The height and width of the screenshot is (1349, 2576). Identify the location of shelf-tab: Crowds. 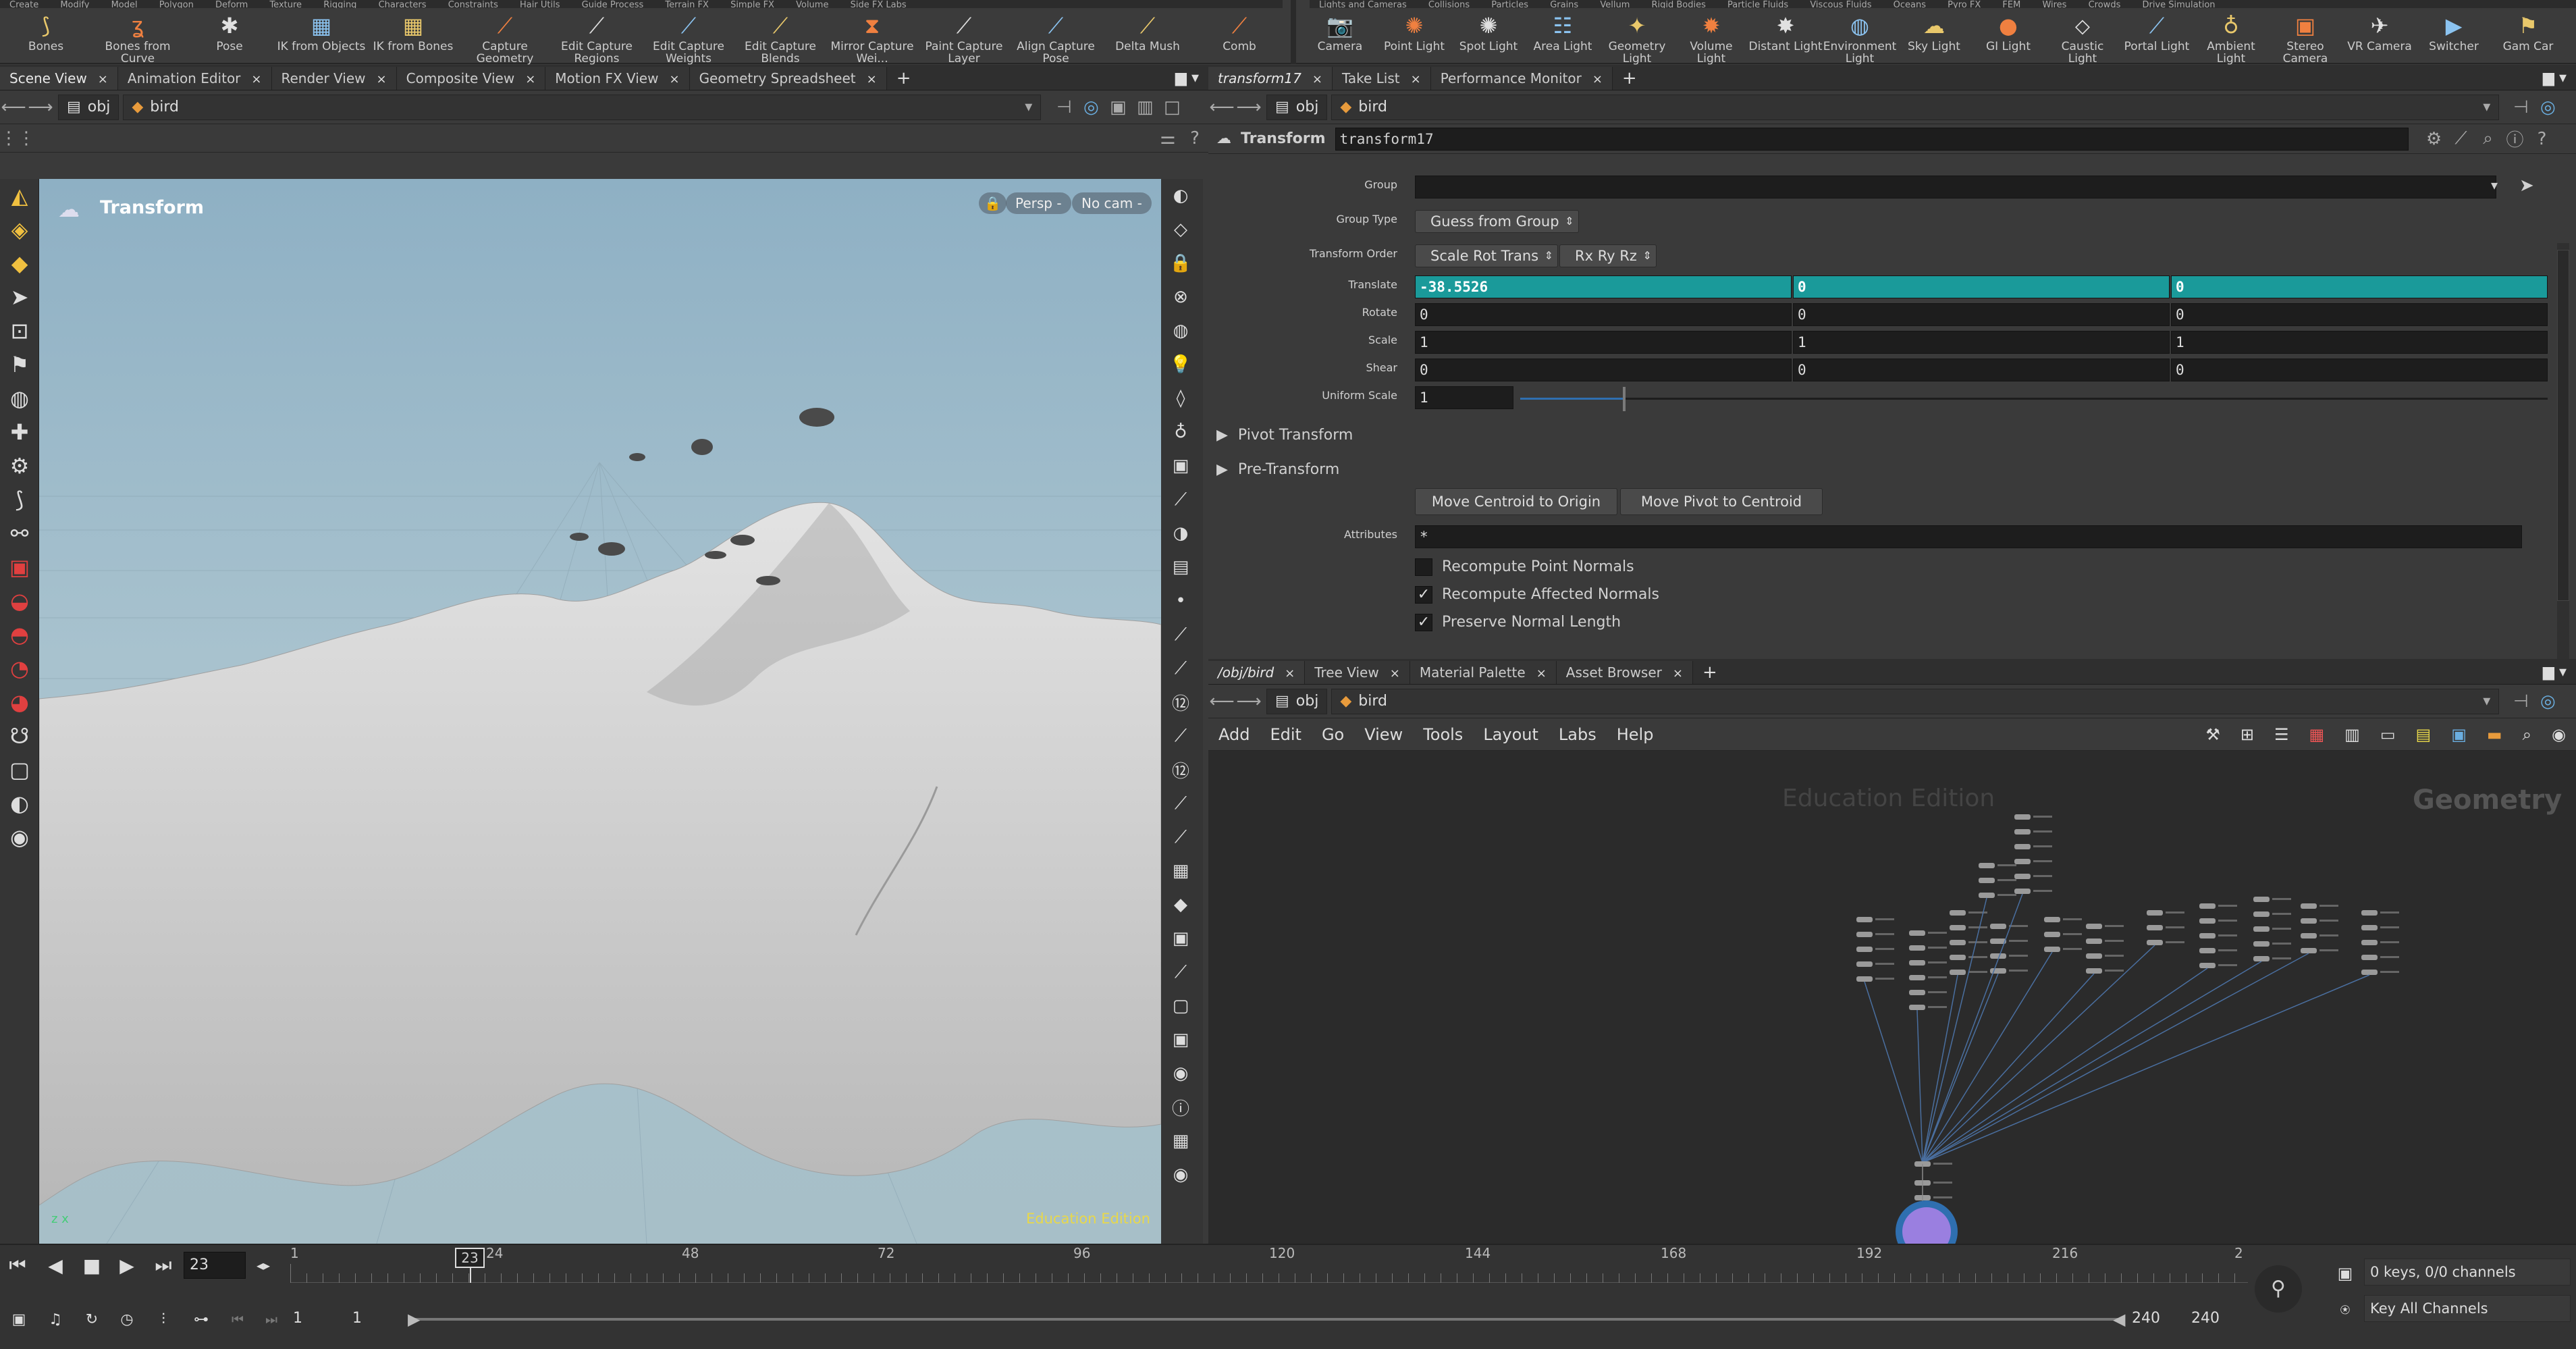
(2104, 5).